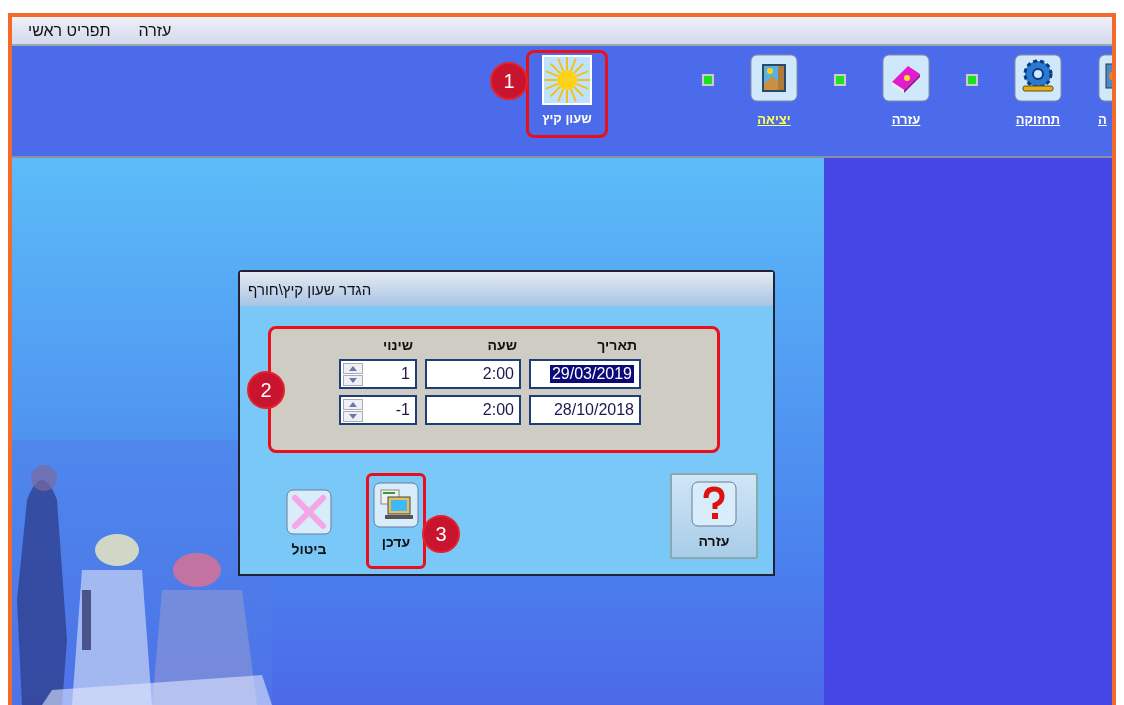  I want to click on toolbar-link: תחזוקה, so click(1038, 119).